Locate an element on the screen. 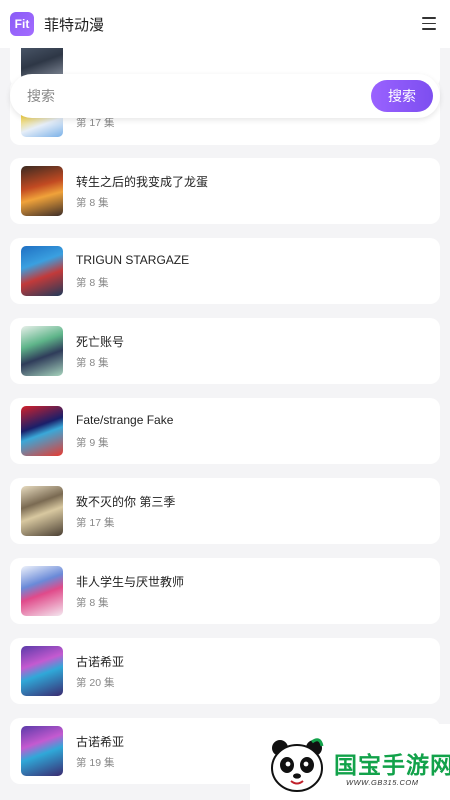 This screenshot has width=450, height=800. search-input is located at coordinates (187, 96).